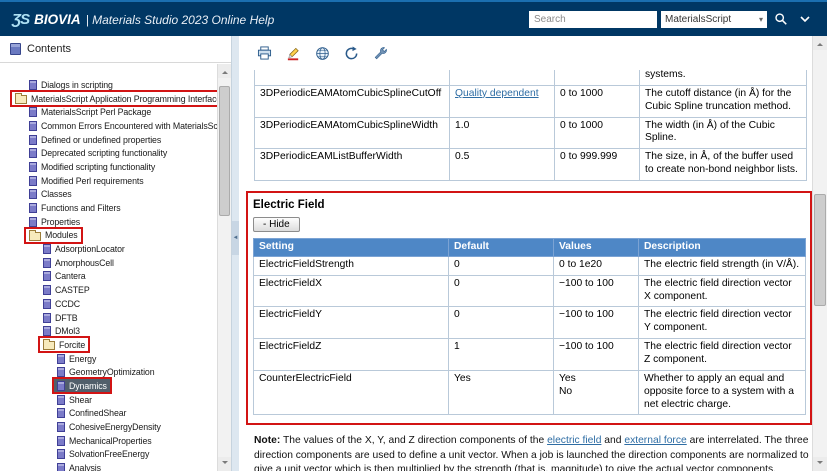  I want to click on wrench-icon, so click(380, 52).